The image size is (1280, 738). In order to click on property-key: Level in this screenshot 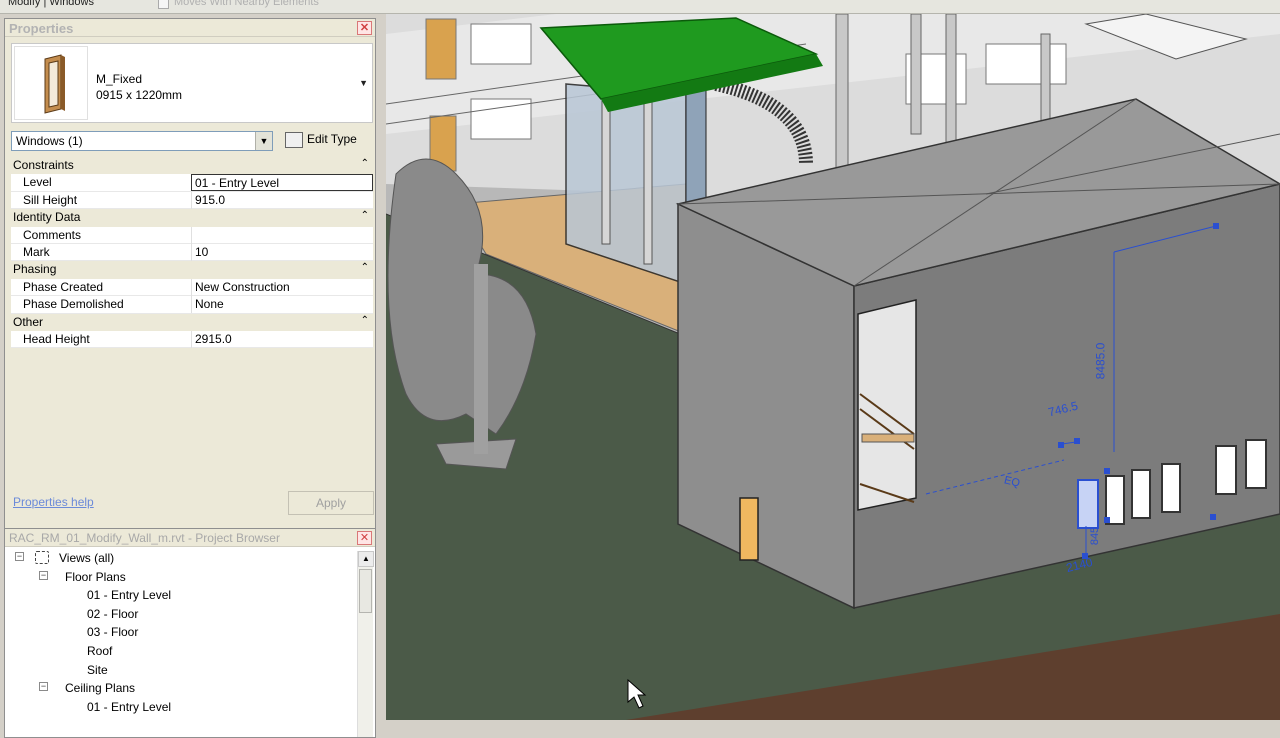, I will do `click(37, 182)`.